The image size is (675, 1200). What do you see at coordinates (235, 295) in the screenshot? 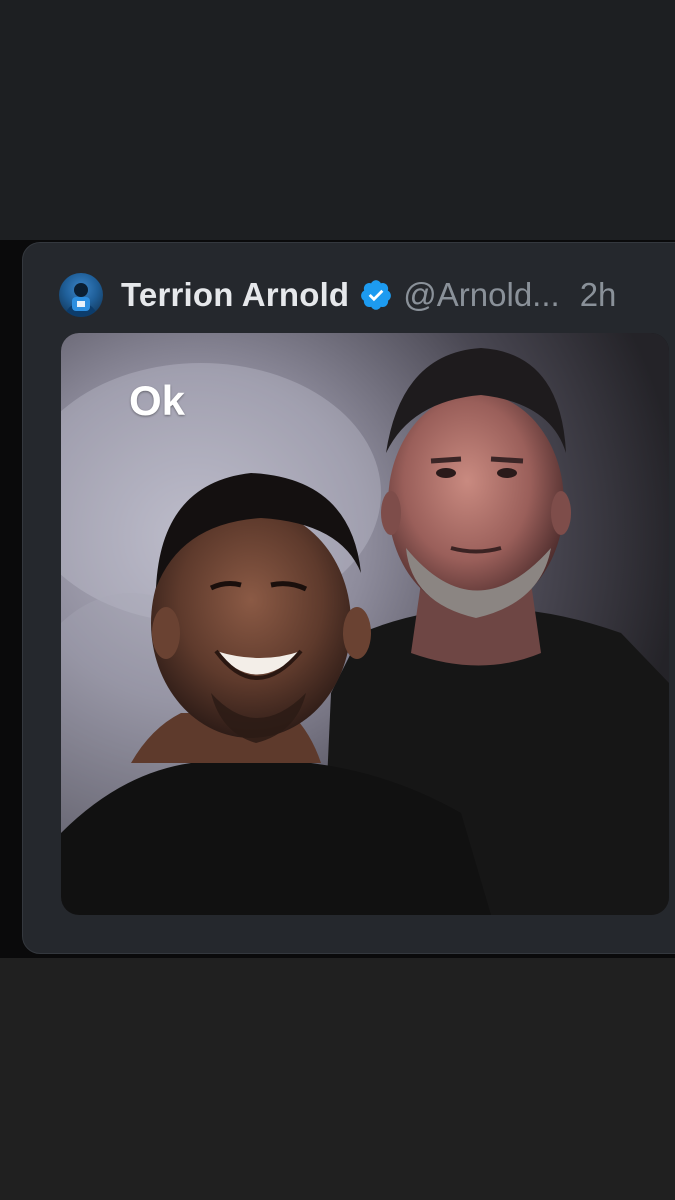
I see `display-name: Terrion Arnold` at bounding box center [235, 295].